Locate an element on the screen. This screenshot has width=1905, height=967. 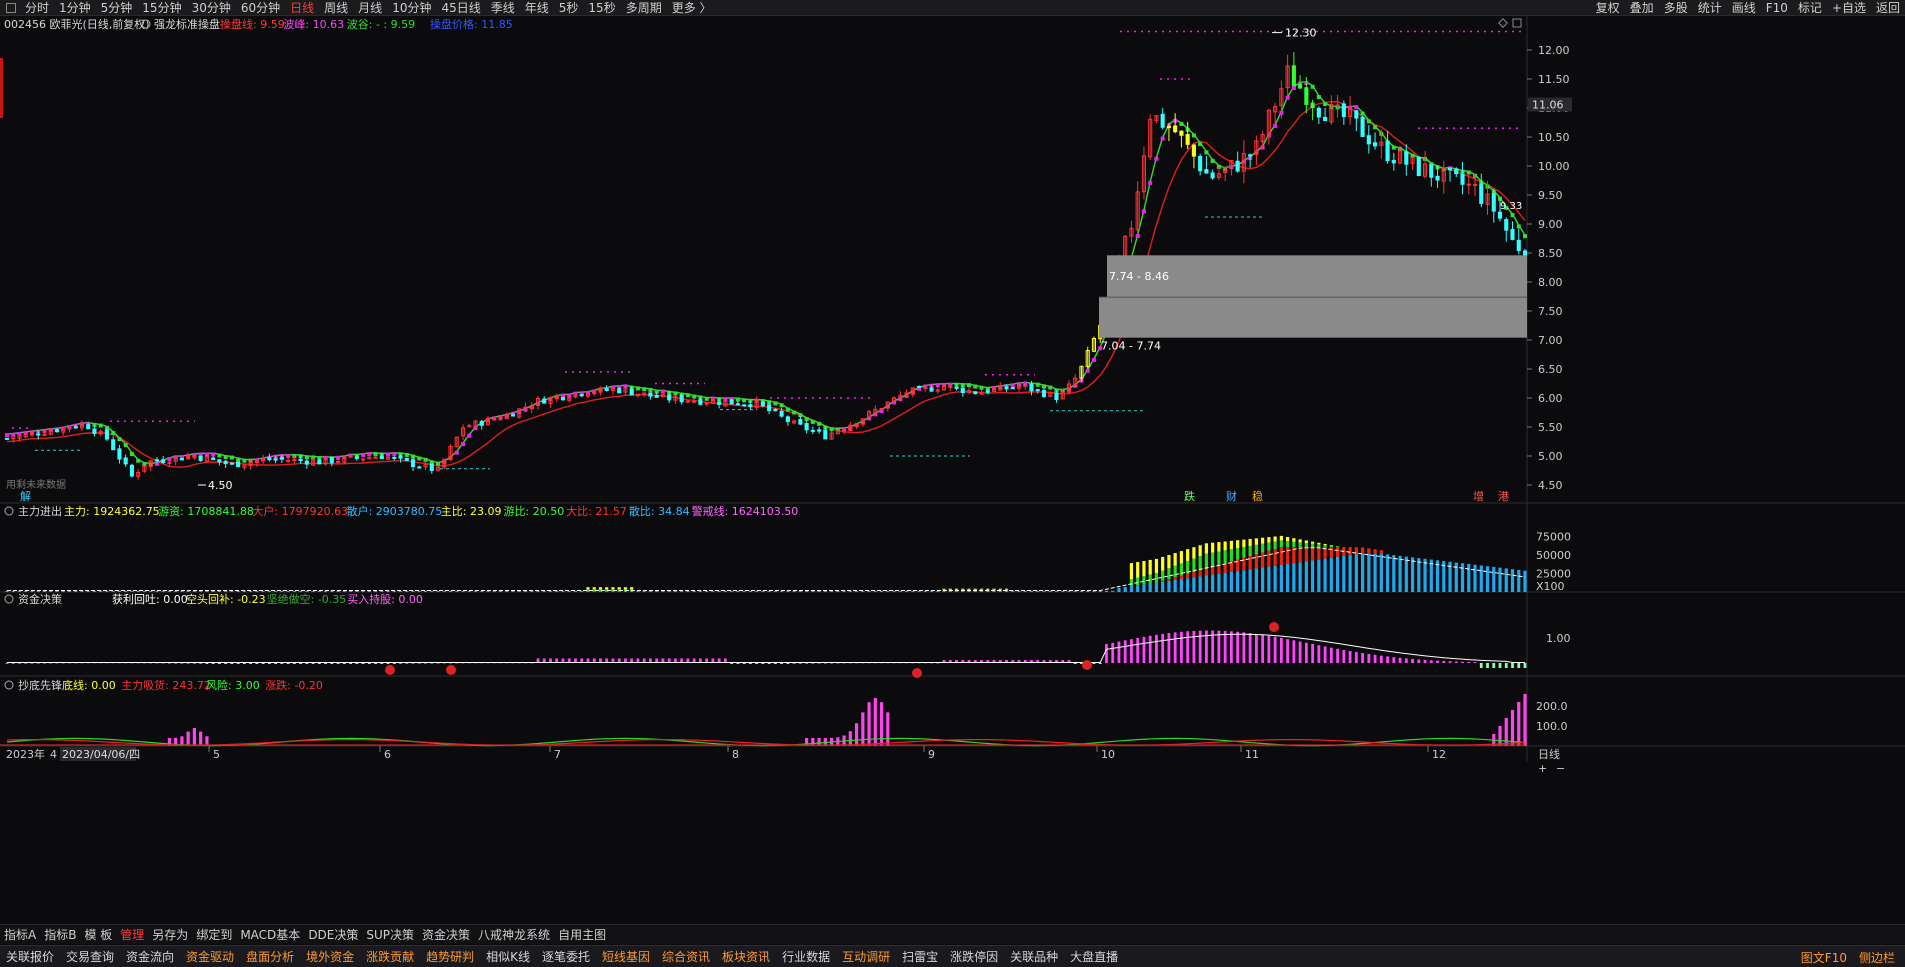
function-btn-9: 逐笔委托 is located at coordinates (566, 956).